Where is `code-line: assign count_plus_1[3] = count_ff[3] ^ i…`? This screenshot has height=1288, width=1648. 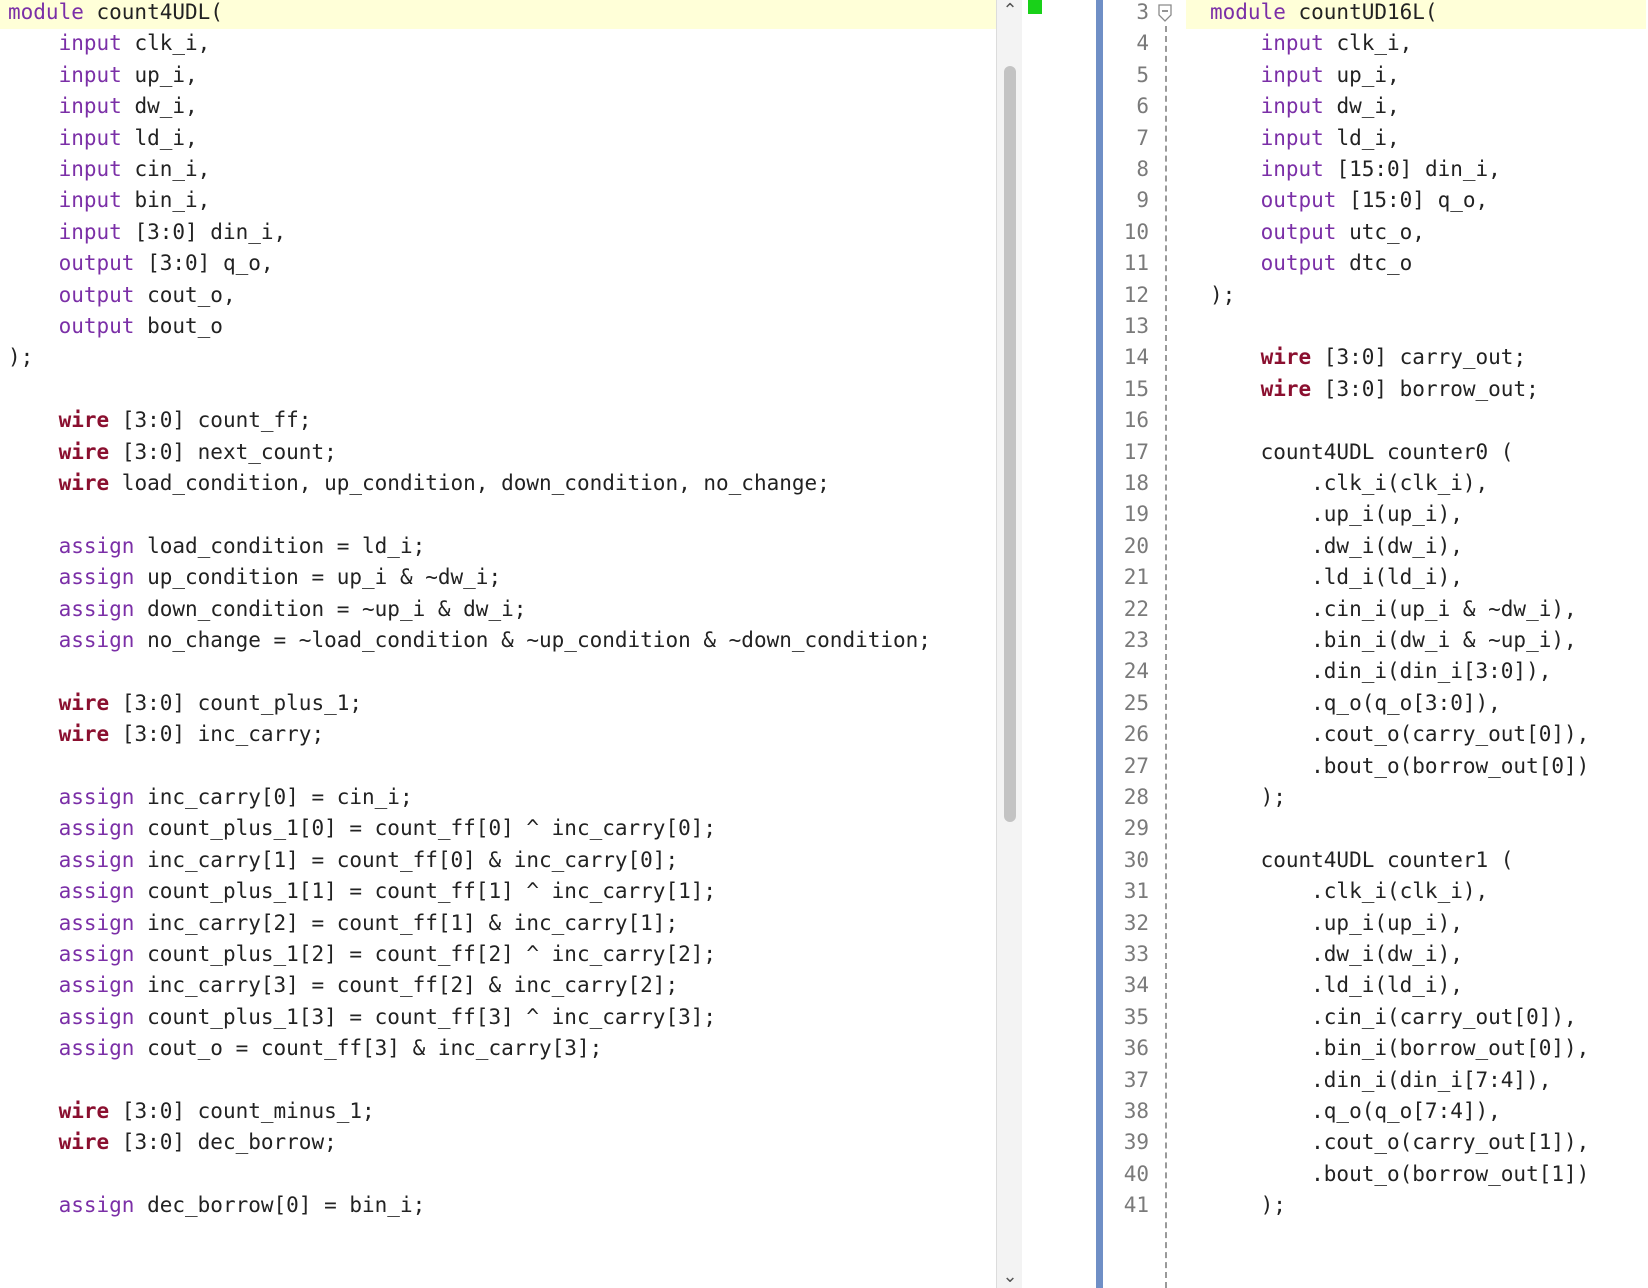
code-line: assign count_plus_1[3] = count_ff[3] ^ i… is located at coordinates (498, 1017).